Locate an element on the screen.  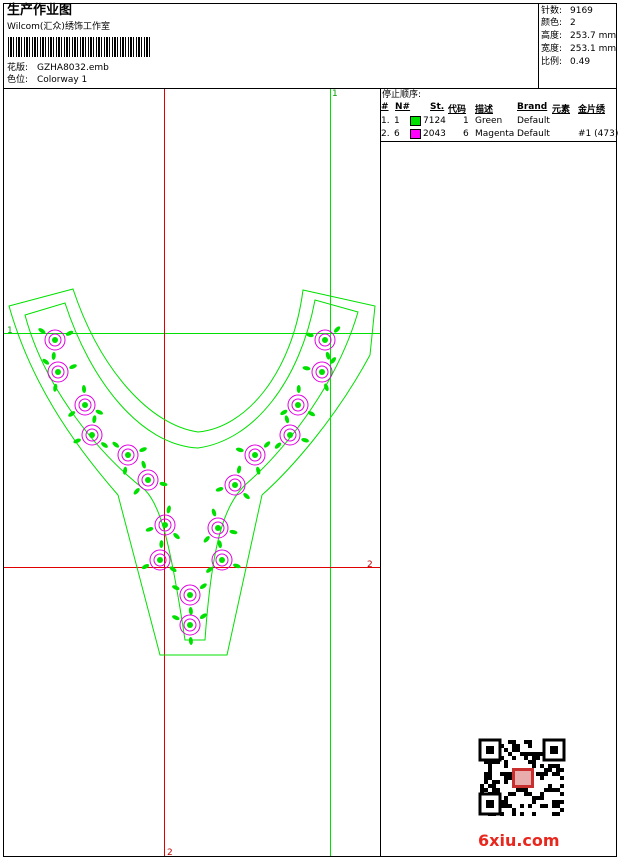
guide-label-h-red: 2 is located at coordinates (370, 565).